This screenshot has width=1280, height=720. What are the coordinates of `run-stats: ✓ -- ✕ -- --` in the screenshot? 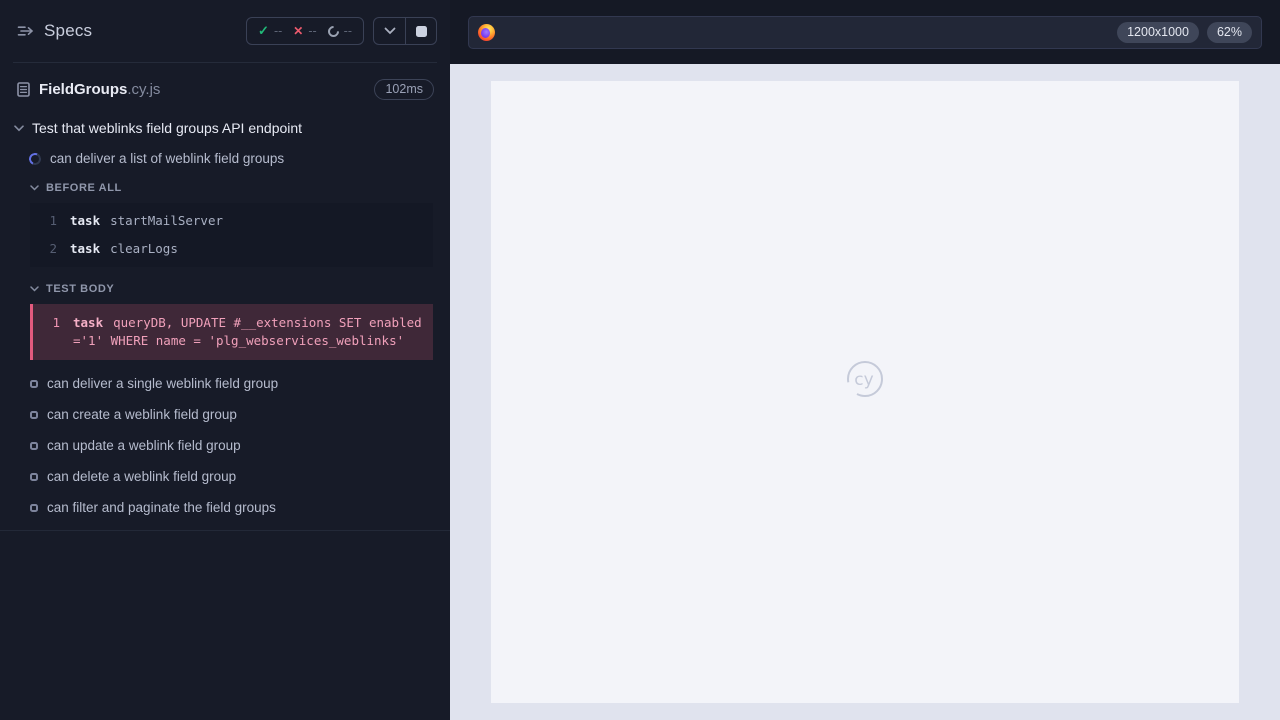 It's located at (305, 31).